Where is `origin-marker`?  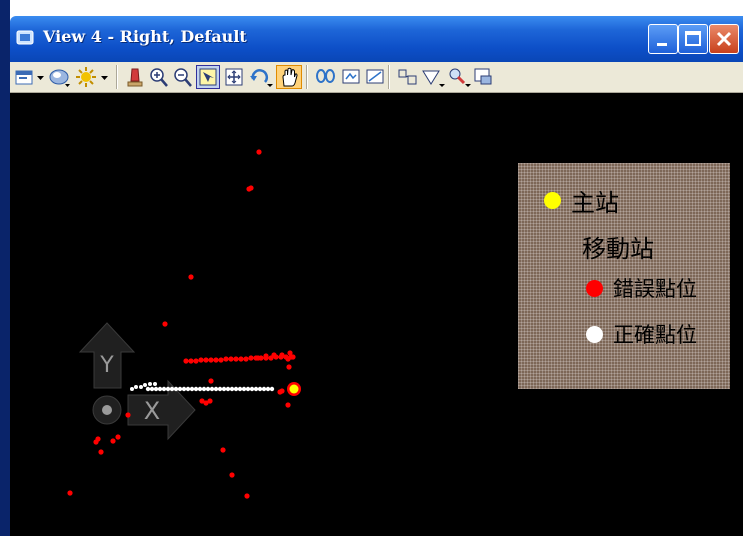 origin-marker is located at coordinates (107, 410).